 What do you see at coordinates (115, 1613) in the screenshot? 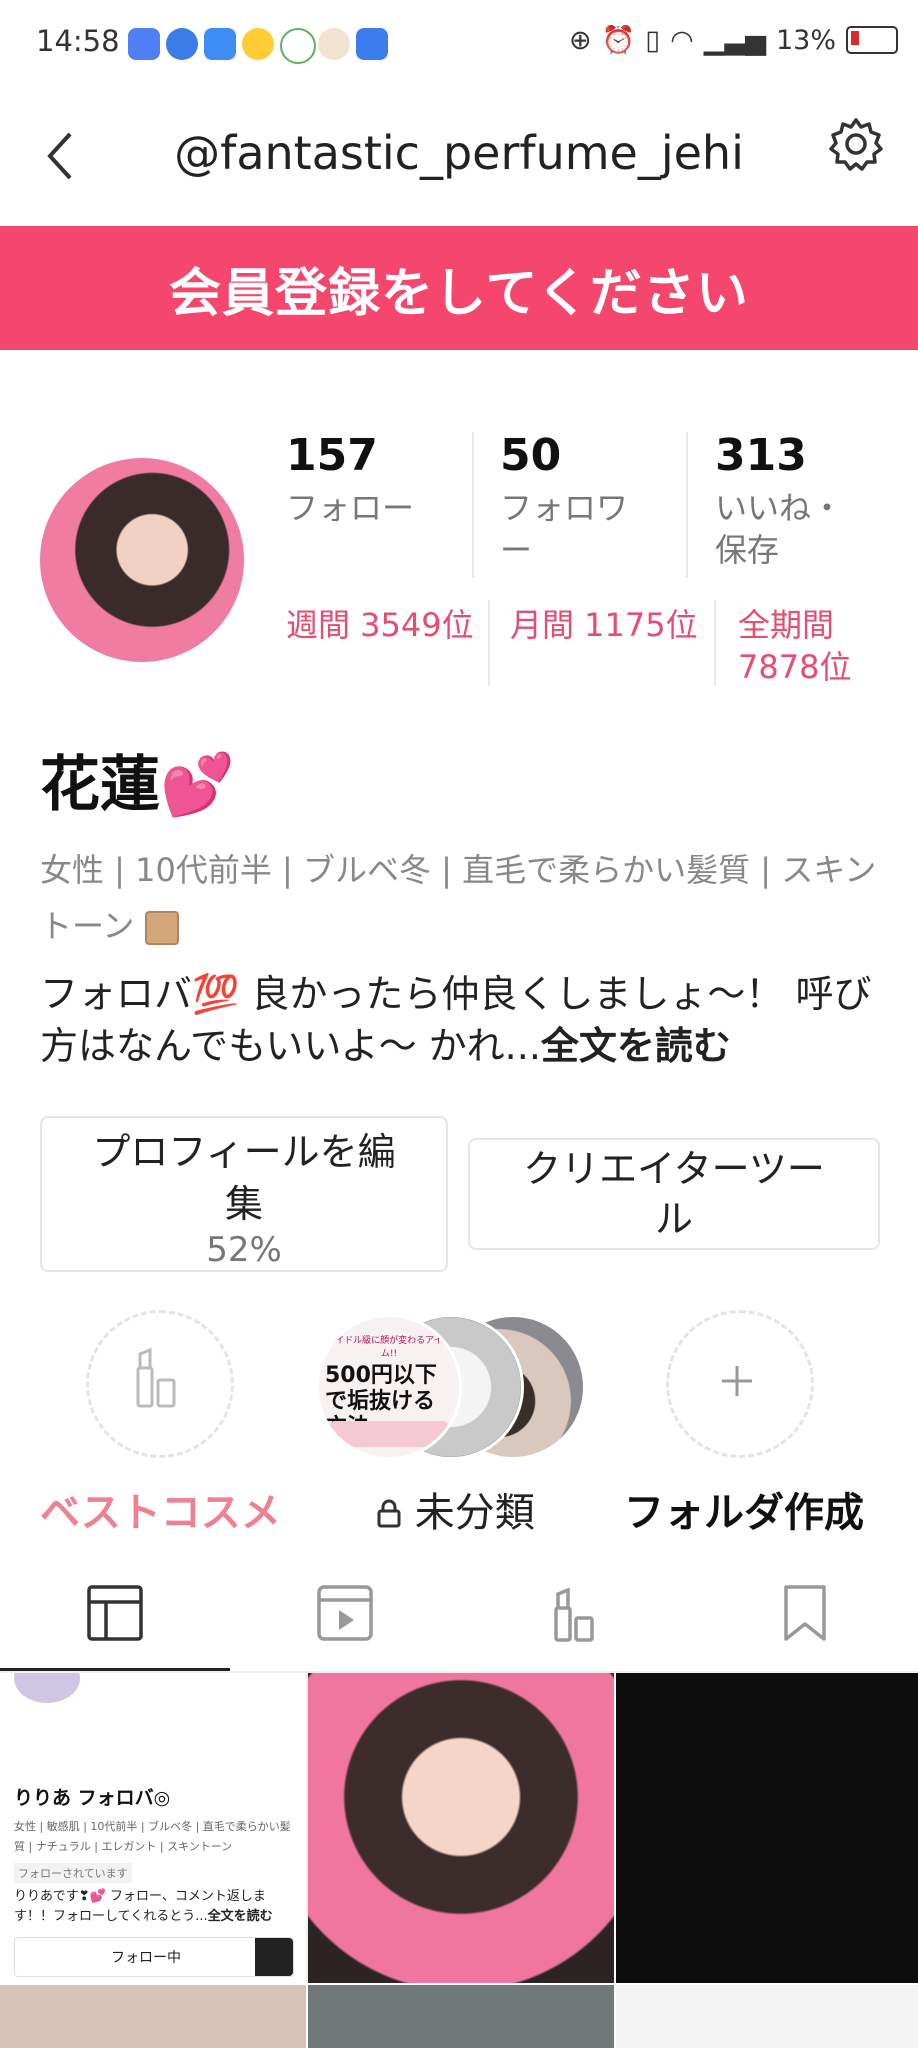
I see `grid-icon` at bounding box center [115, 1613].